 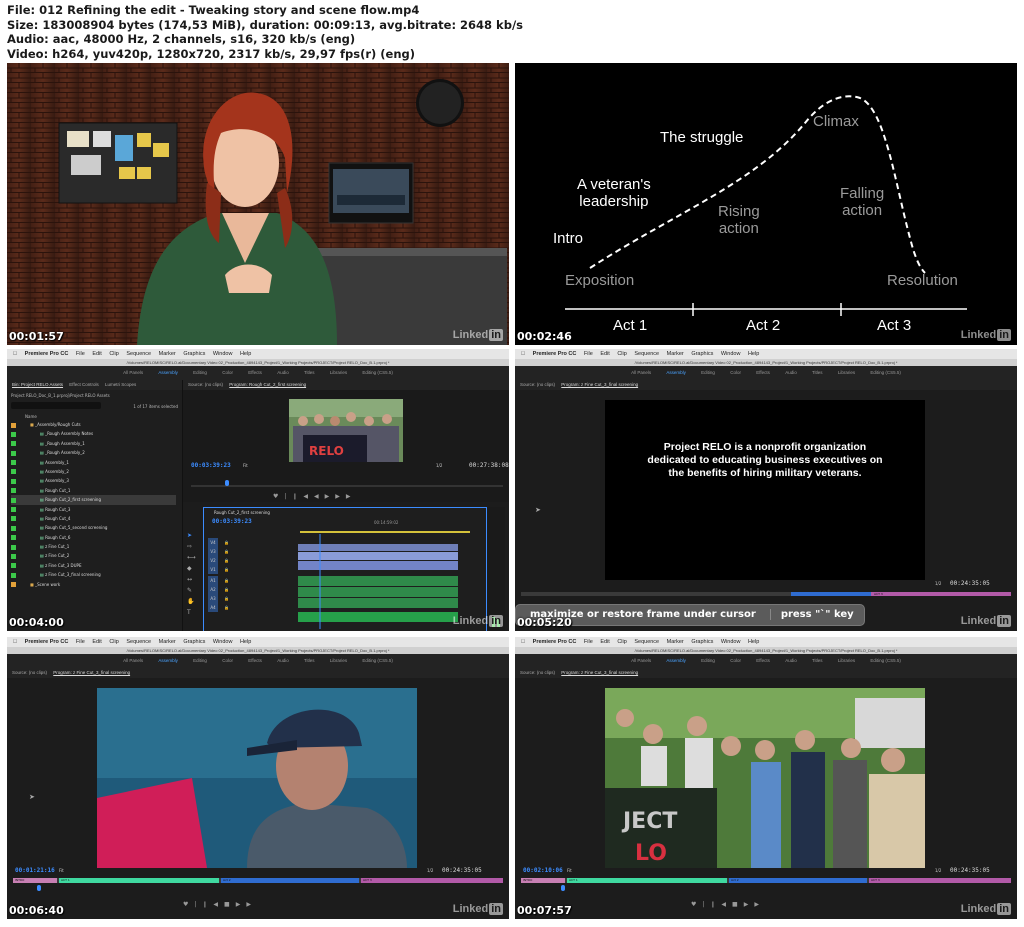 I want to click on program-video-frame, so click(x=257, y=778).